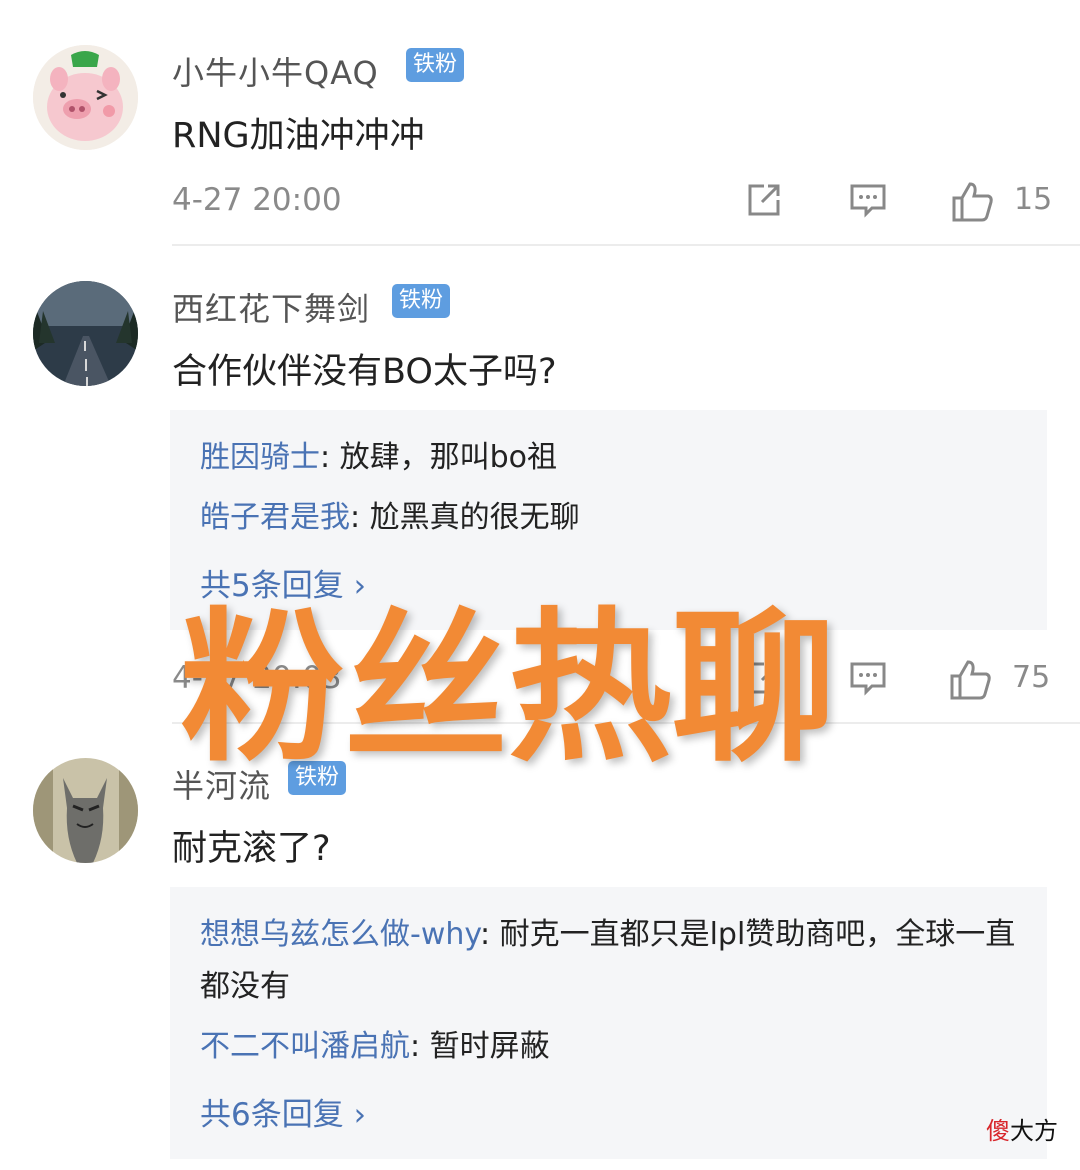 The height and width of the screenshot is (1170, 1080). What do you see at coordinates (364, 372) in the screenshot?
I see `comment-text: 合作伙伴没有BO太子吗?` at bounding box center [364, 372].